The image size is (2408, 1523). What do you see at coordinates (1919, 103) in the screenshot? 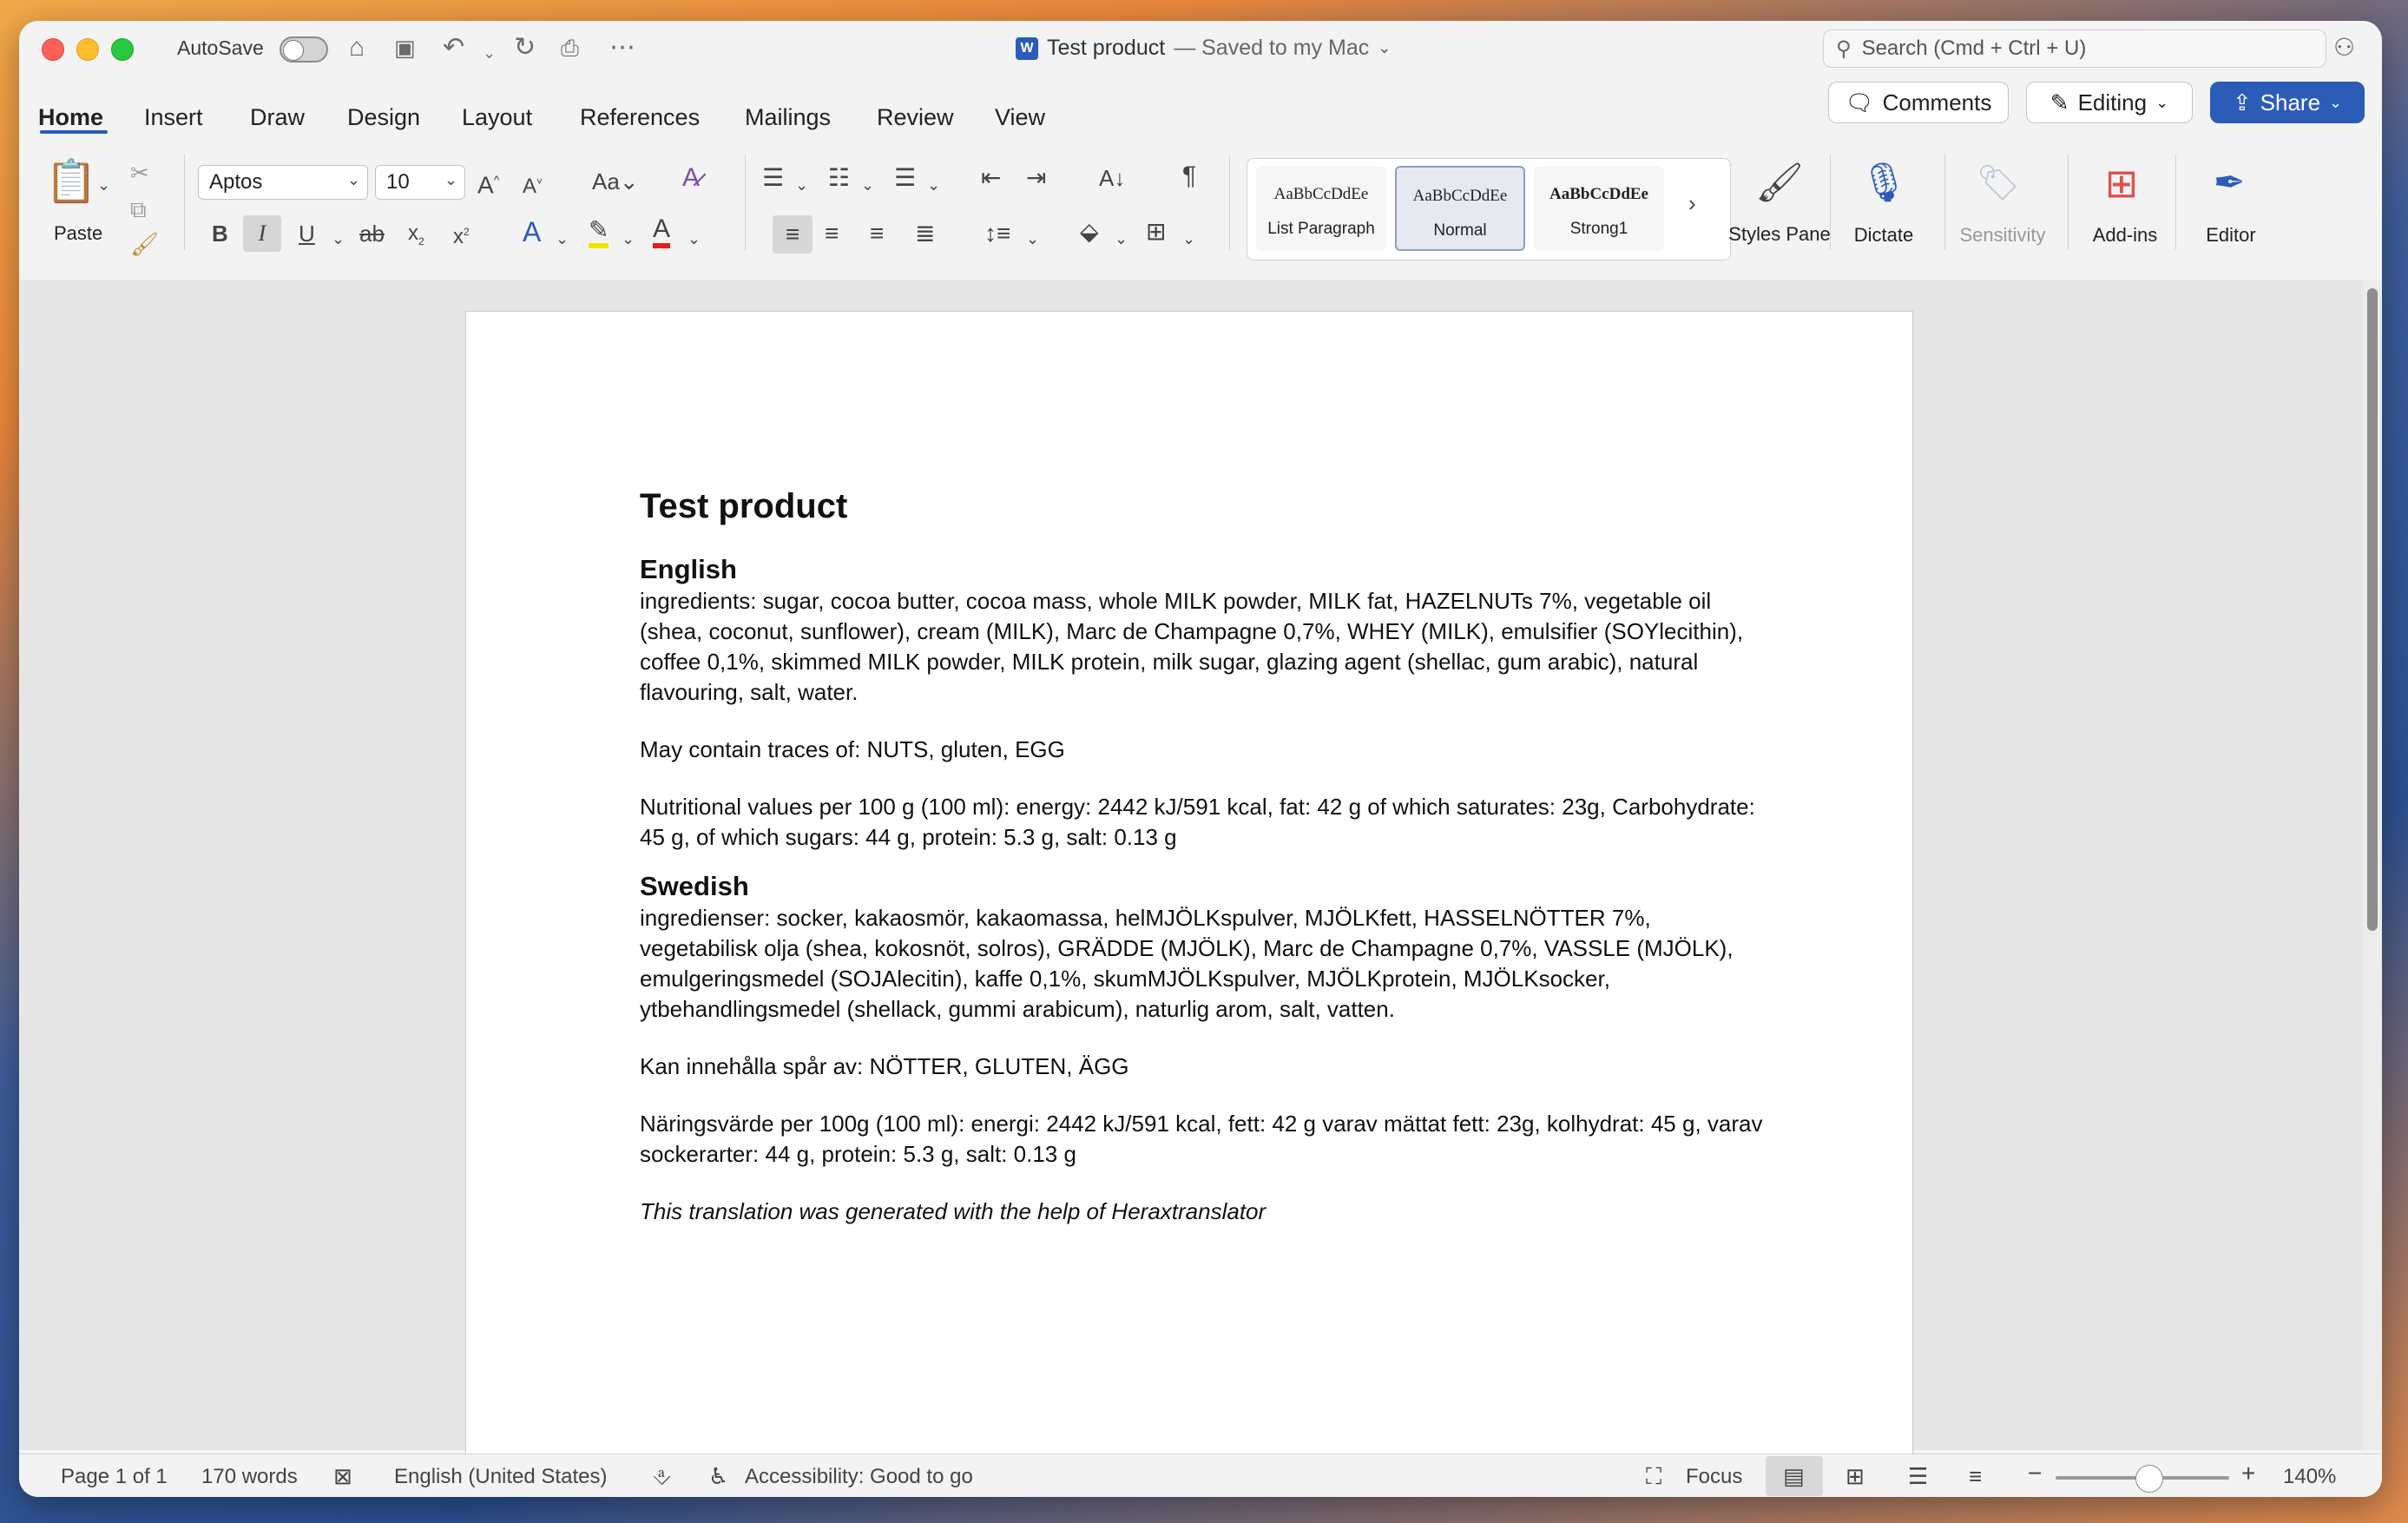
I see `comments-button: 🗨 Comments` at bounding box center [1919, 103].